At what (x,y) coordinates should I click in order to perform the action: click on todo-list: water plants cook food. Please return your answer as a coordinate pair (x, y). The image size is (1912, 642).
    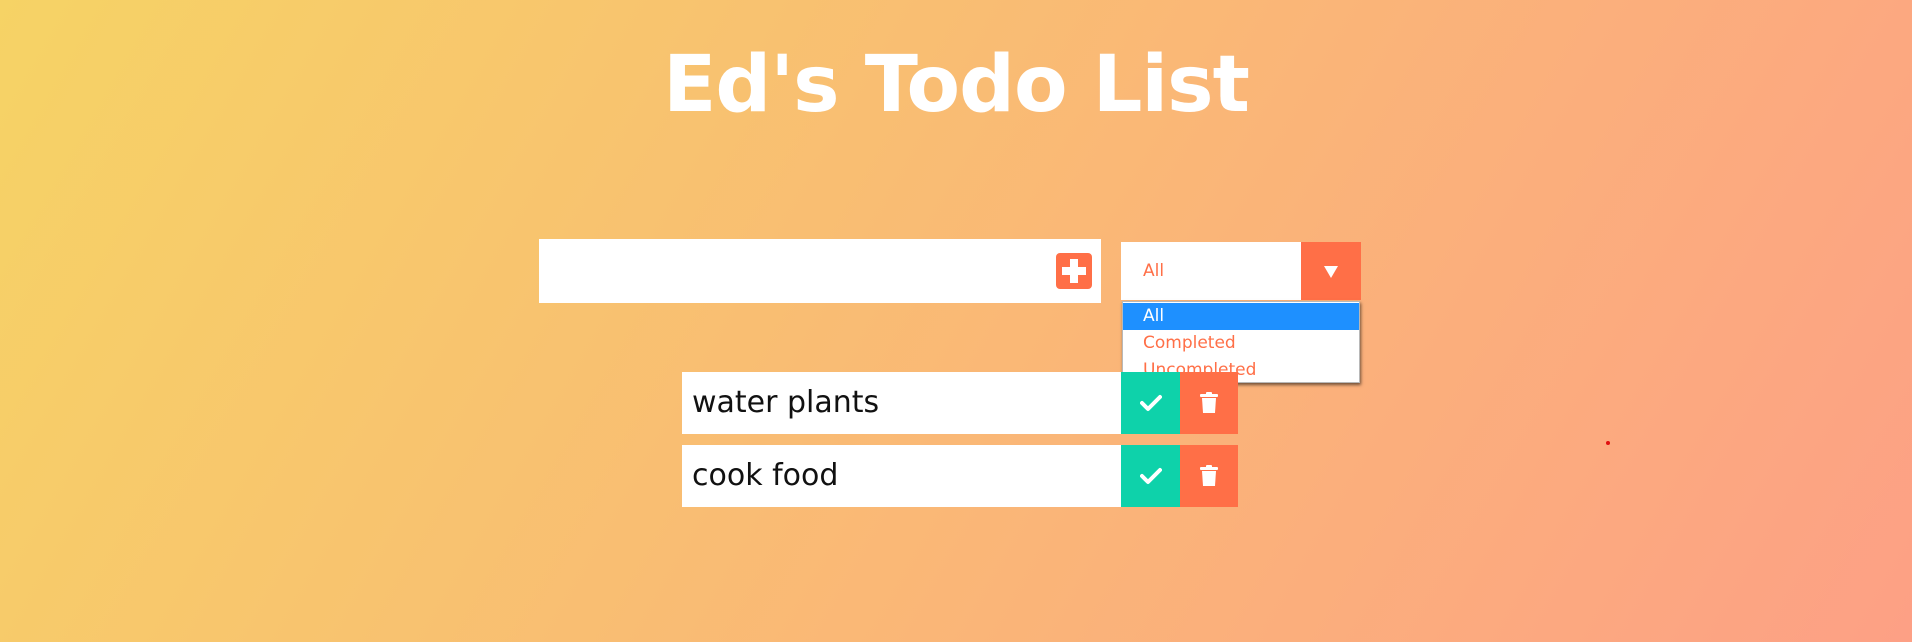
    Looking at the image, I should click on (960, 445).